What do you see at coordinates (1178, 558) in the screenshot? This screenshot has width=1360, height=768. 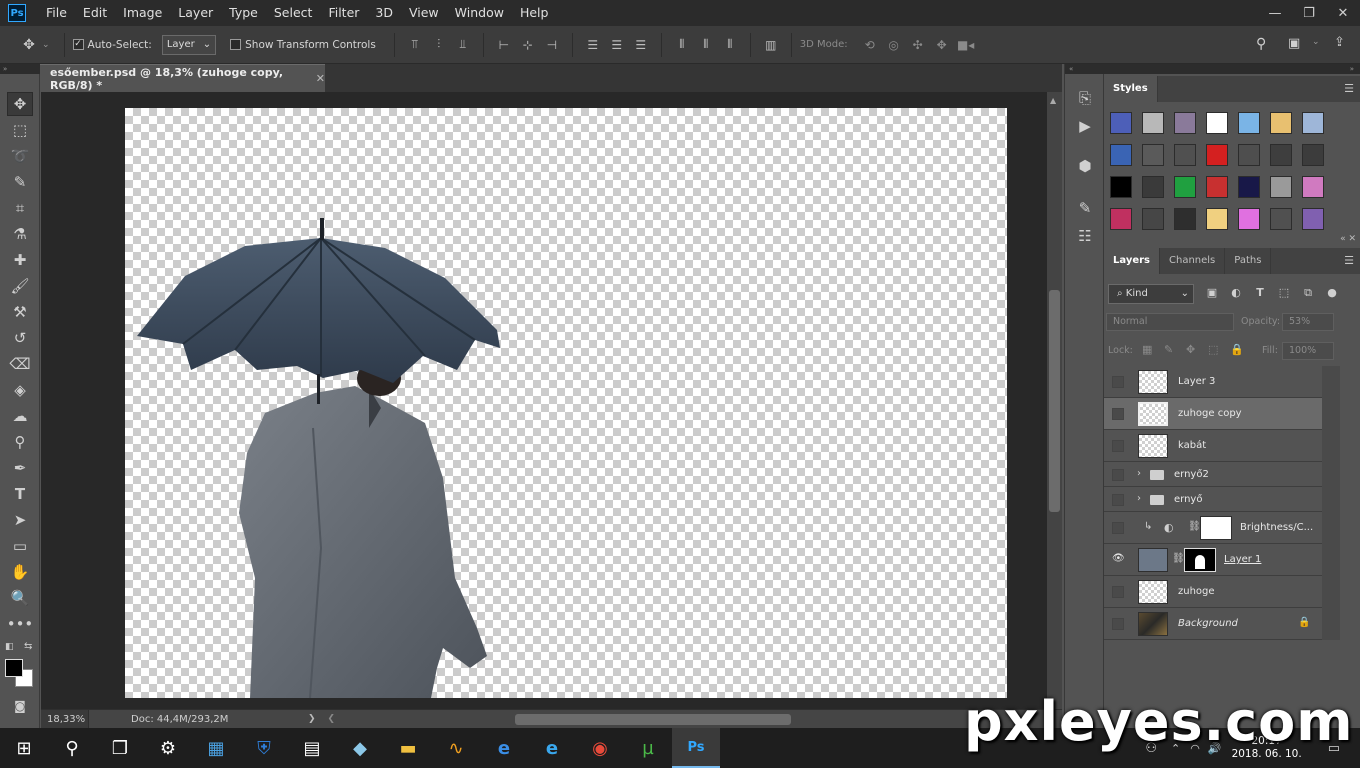 I see `link-icon: ⛓` at bounding box center [1178, 558].